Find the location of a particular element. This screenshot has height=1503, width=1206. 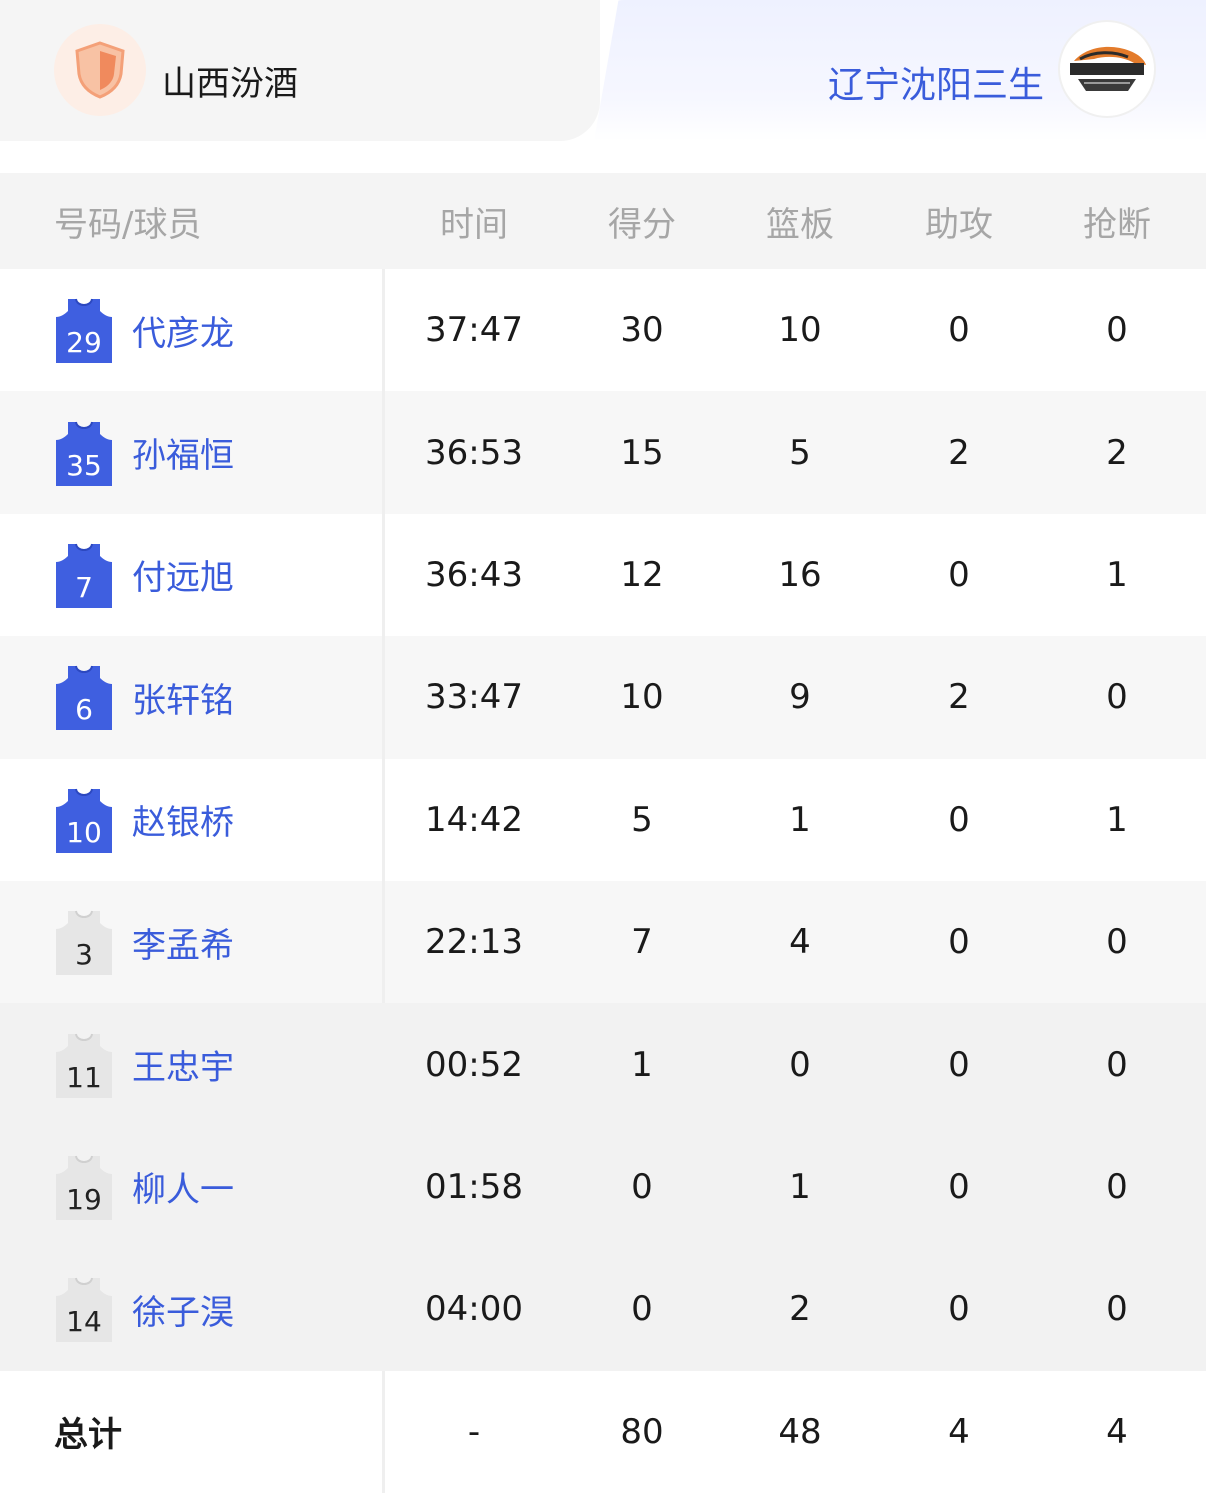

total-time: - is located at coordinates (474, 1431).